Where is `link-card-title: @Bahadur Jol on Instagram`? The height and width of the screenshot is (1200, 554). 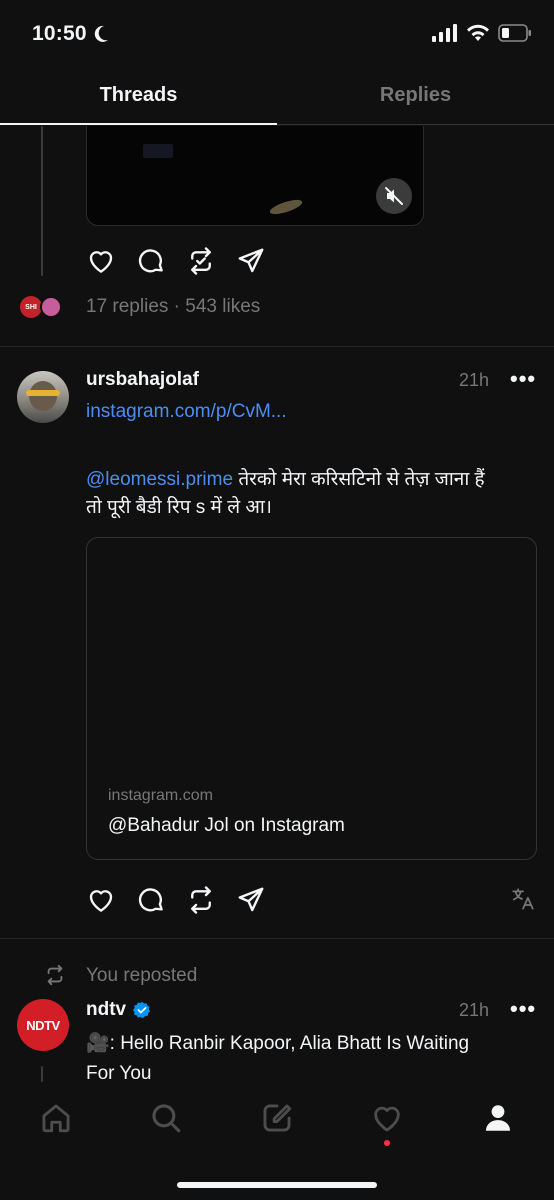 link-card-title: @Bahadur Jol on Instagram is located at coordinates (226, 825).